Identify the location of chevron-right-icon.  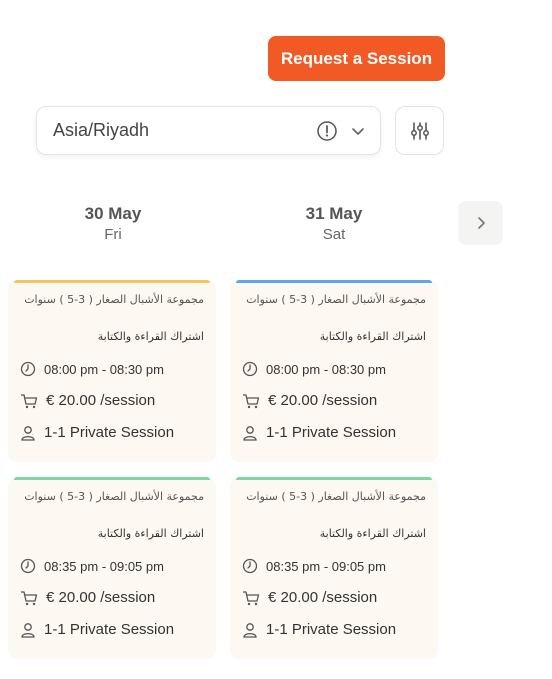
(481, 223).